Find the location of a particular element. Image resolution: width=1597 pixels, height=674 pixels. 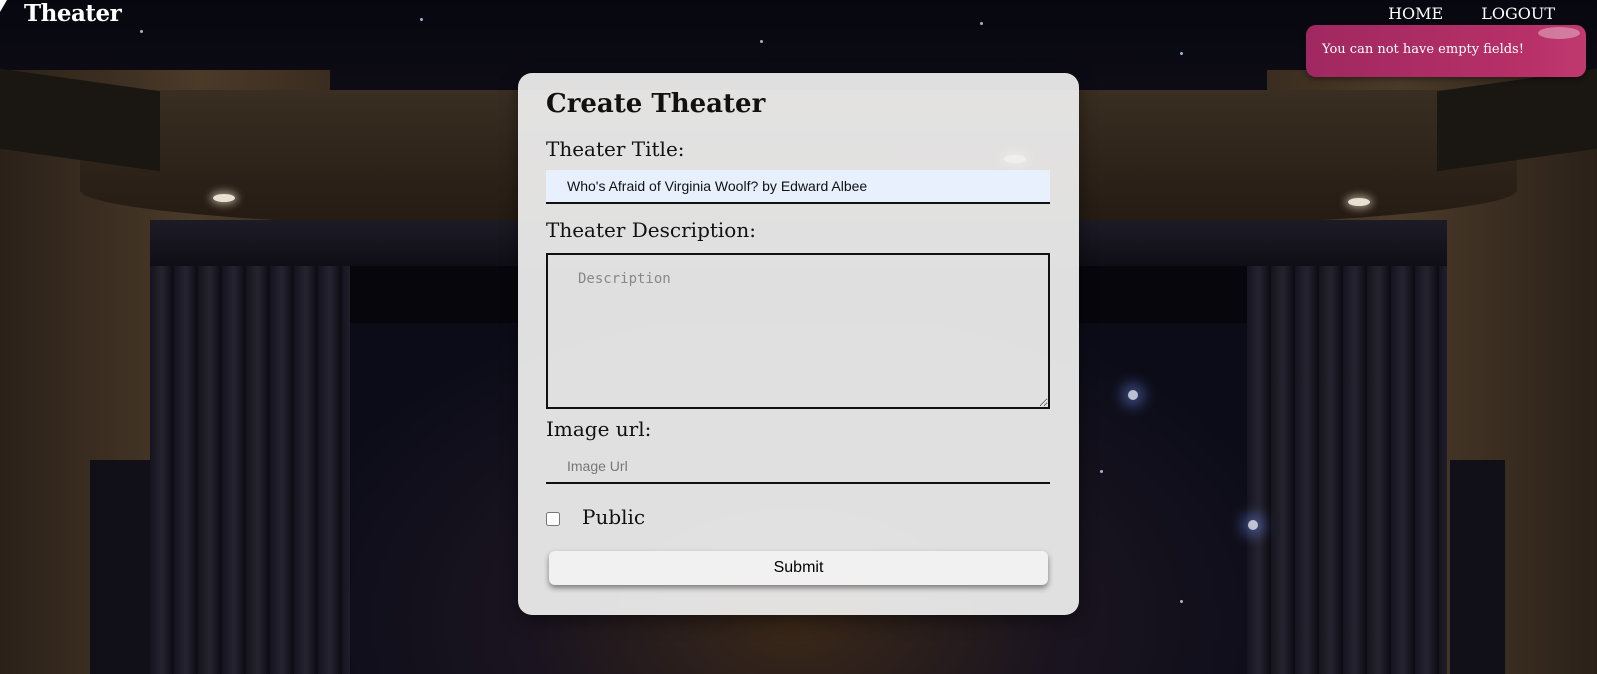

public-label: Public is located at coordinates (613, 517).